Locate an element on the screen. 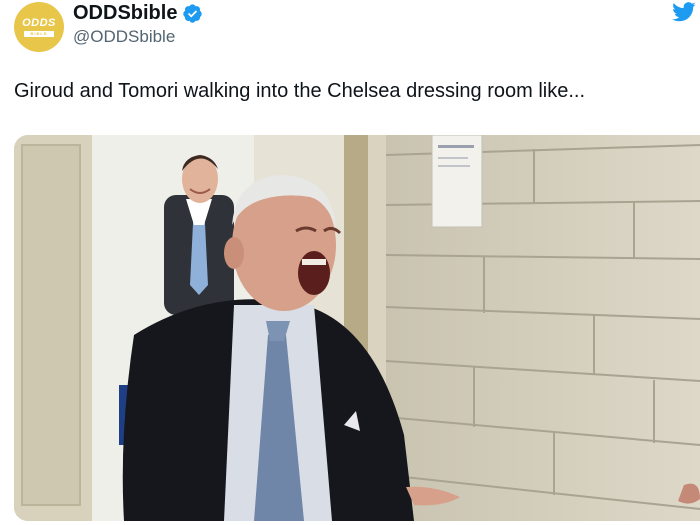 This screenshot has height=525, width=700. display-name: ODDSbible is located at coordinates (125, 13).